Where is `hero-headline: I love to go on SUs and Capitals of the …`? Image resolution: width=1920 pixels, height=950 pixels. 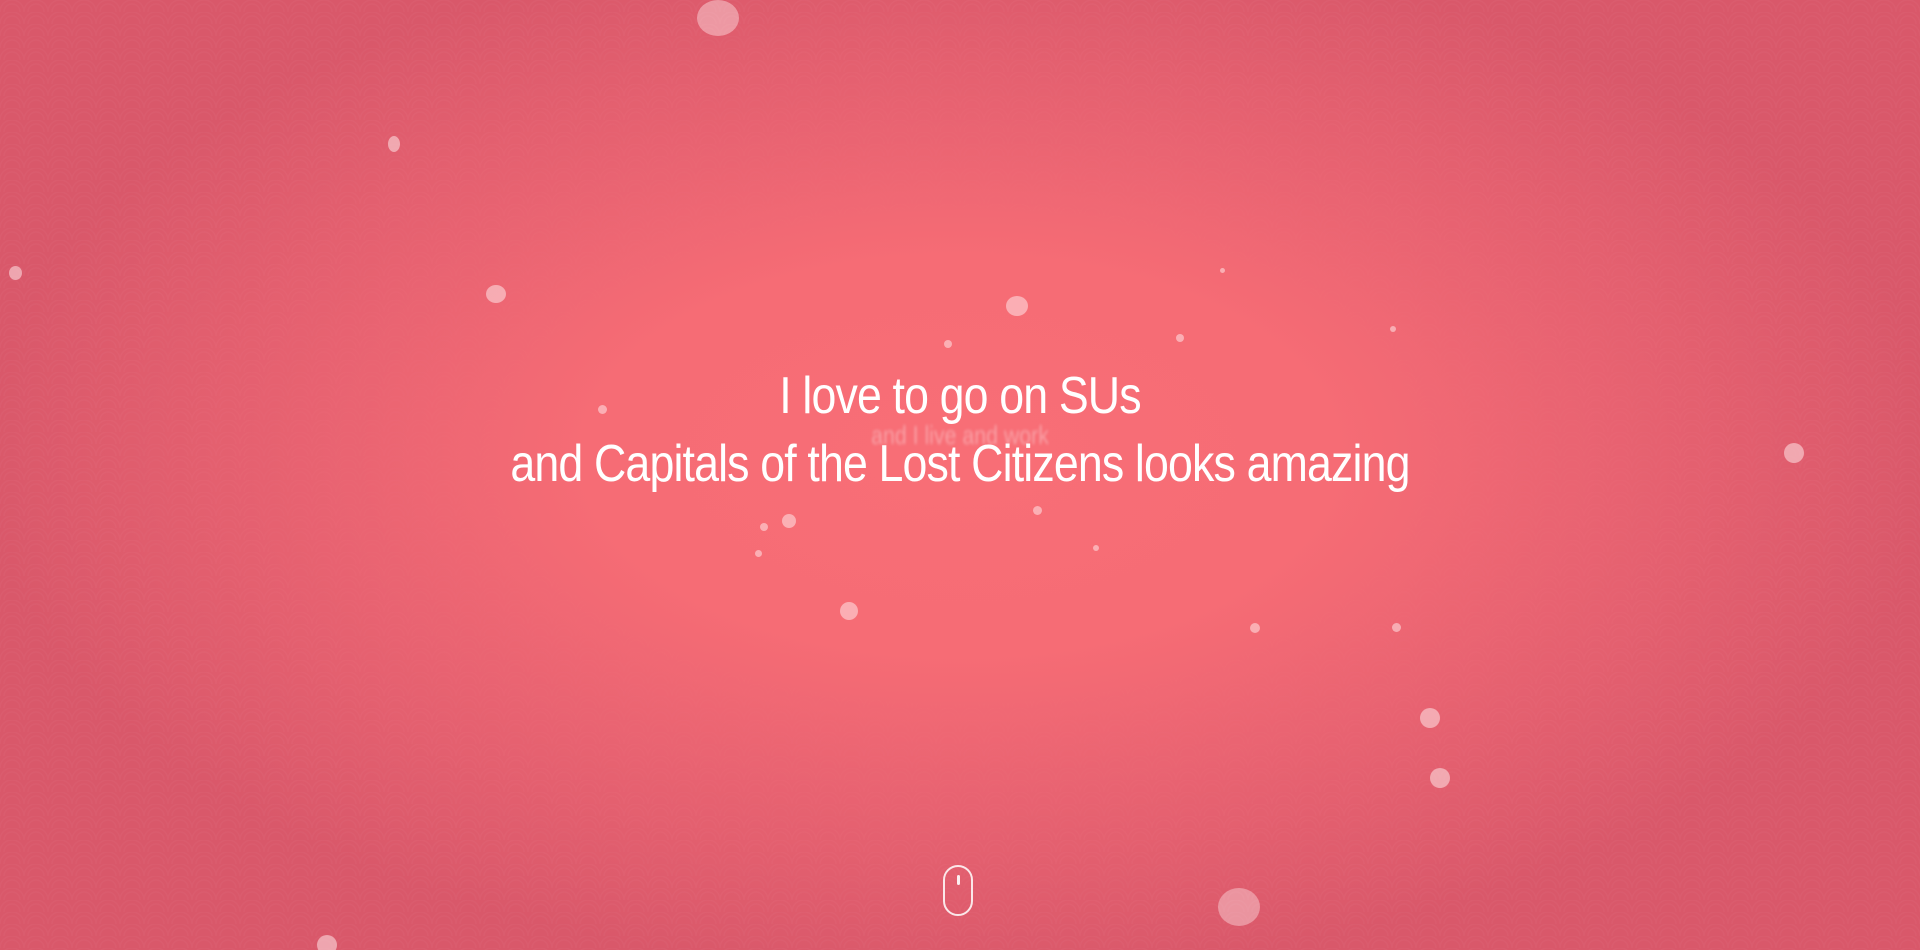
hero-headline: I love to go on SUs and Capitals of the … is located at coordinates (959, 430).